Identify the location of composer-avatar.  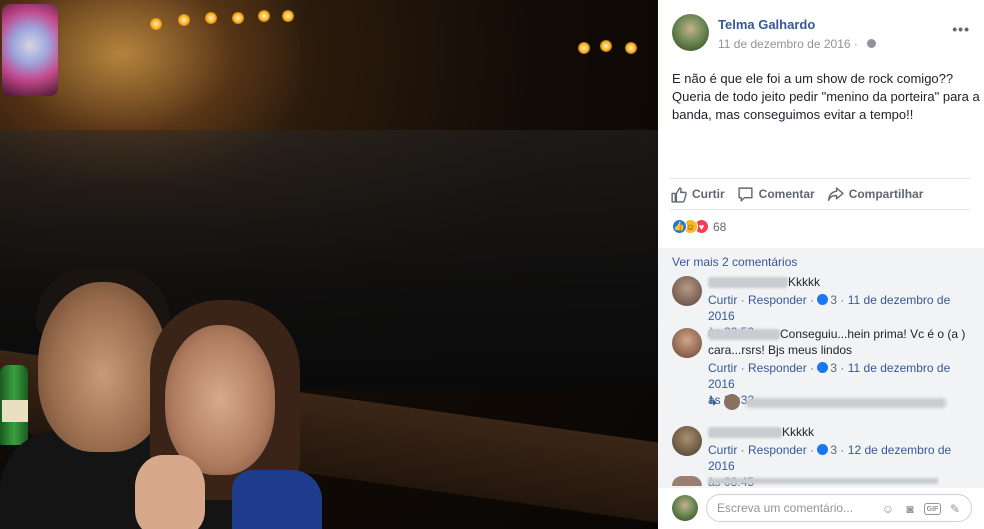
(685, 508).